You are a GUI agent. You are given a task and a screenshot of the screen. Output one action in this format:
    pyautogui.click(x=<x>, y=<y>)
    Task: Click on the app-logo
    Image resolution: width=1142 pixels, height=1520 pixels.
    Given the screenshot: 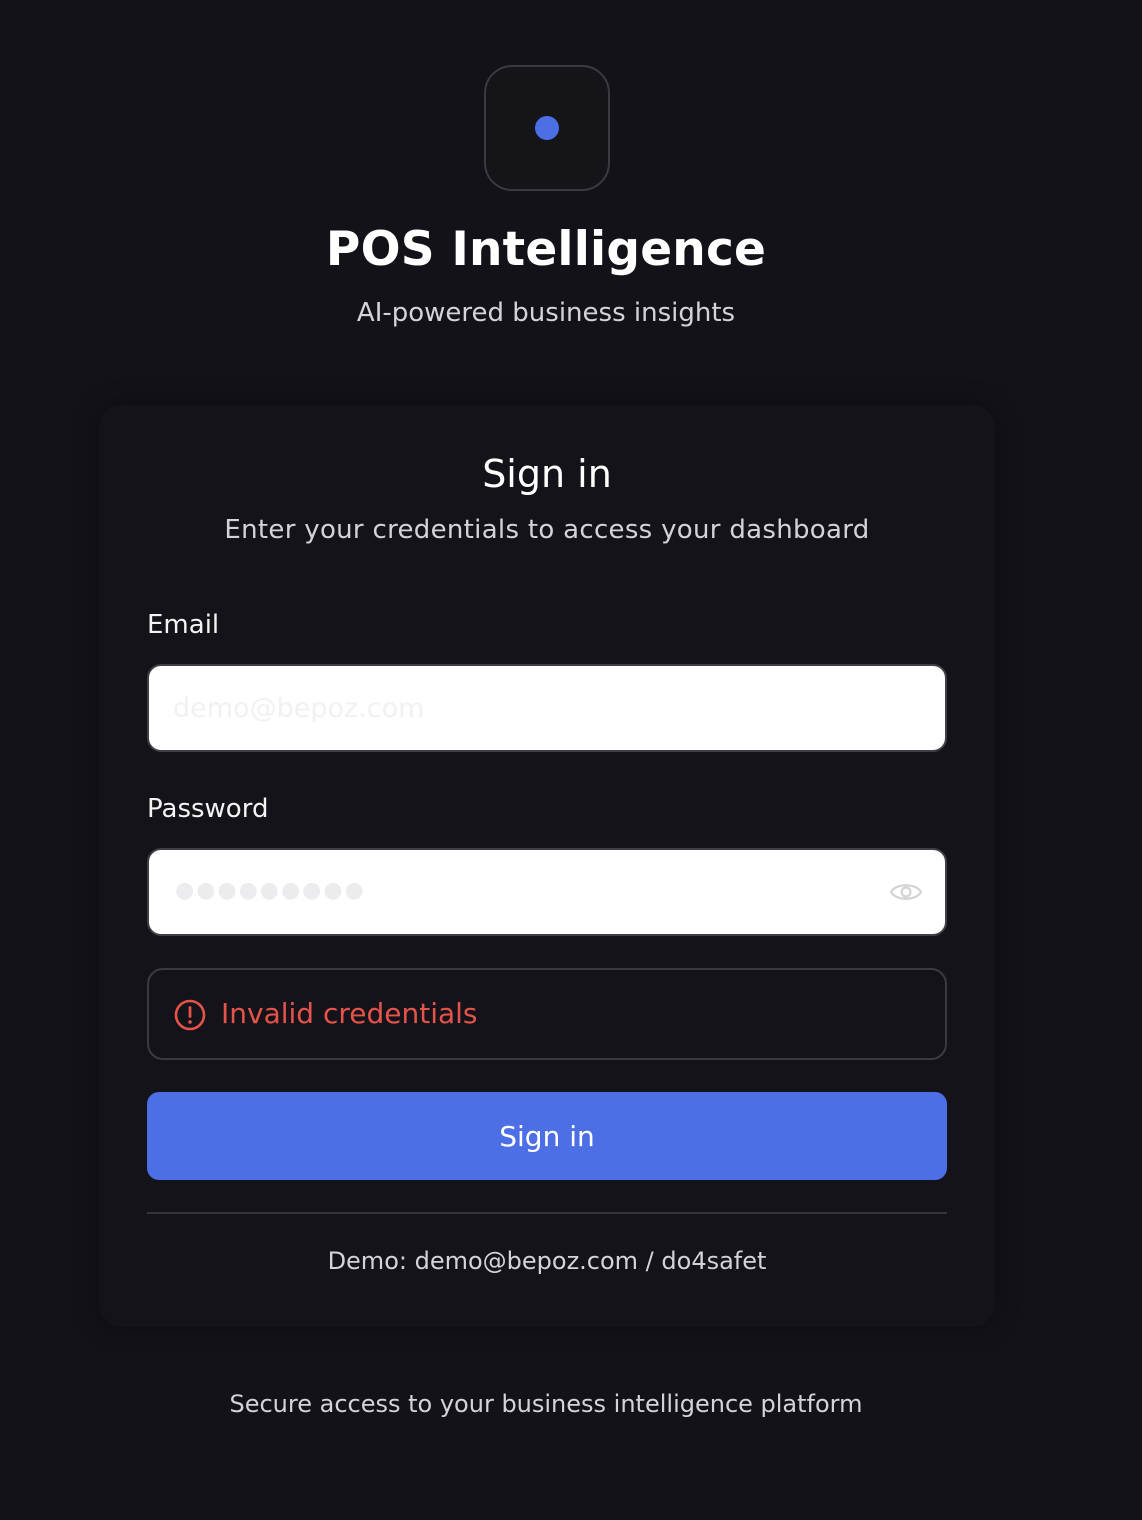 What is the action you would take?
    pyautogui.click(x=547, y=128)
    